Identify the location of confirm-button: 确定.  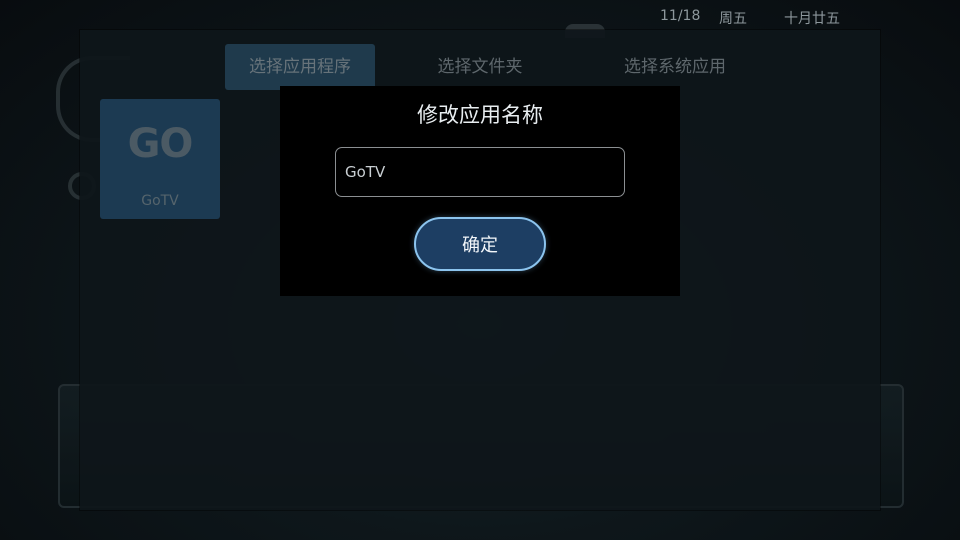
(480, 244).